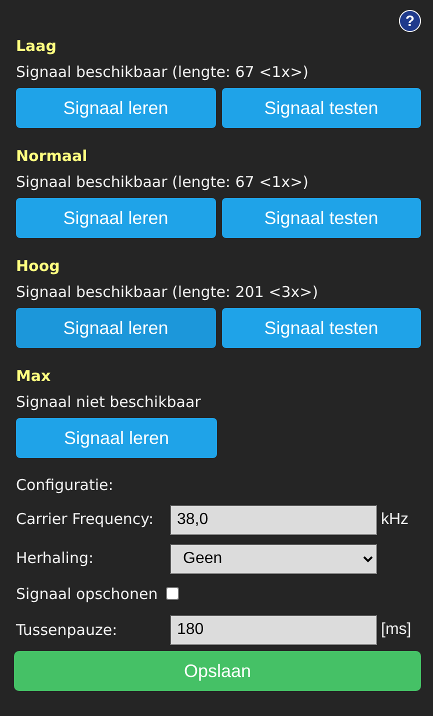 The width and height of the screenshot is (433, 716). What do you see at coordinates (34, 376) in the screenshot?
I see `section-title: Max` at bounding box center [34, 376].